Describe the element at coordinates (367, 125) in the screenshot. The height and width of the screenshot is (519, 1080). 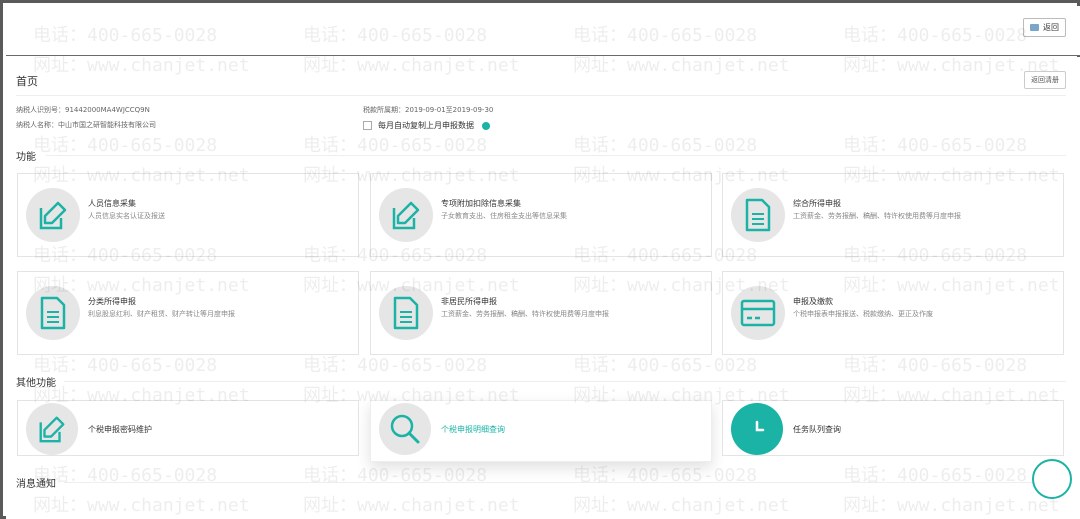
I see `auto-copy-checkbox` at that location.